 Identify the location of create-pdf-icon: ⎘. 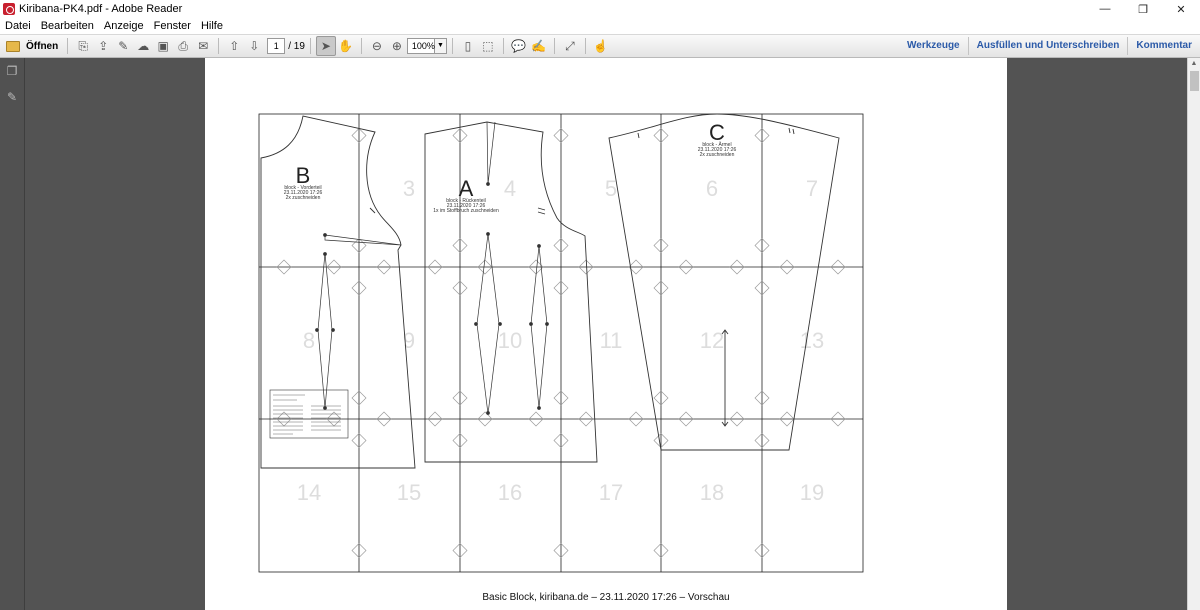
(83, 46).